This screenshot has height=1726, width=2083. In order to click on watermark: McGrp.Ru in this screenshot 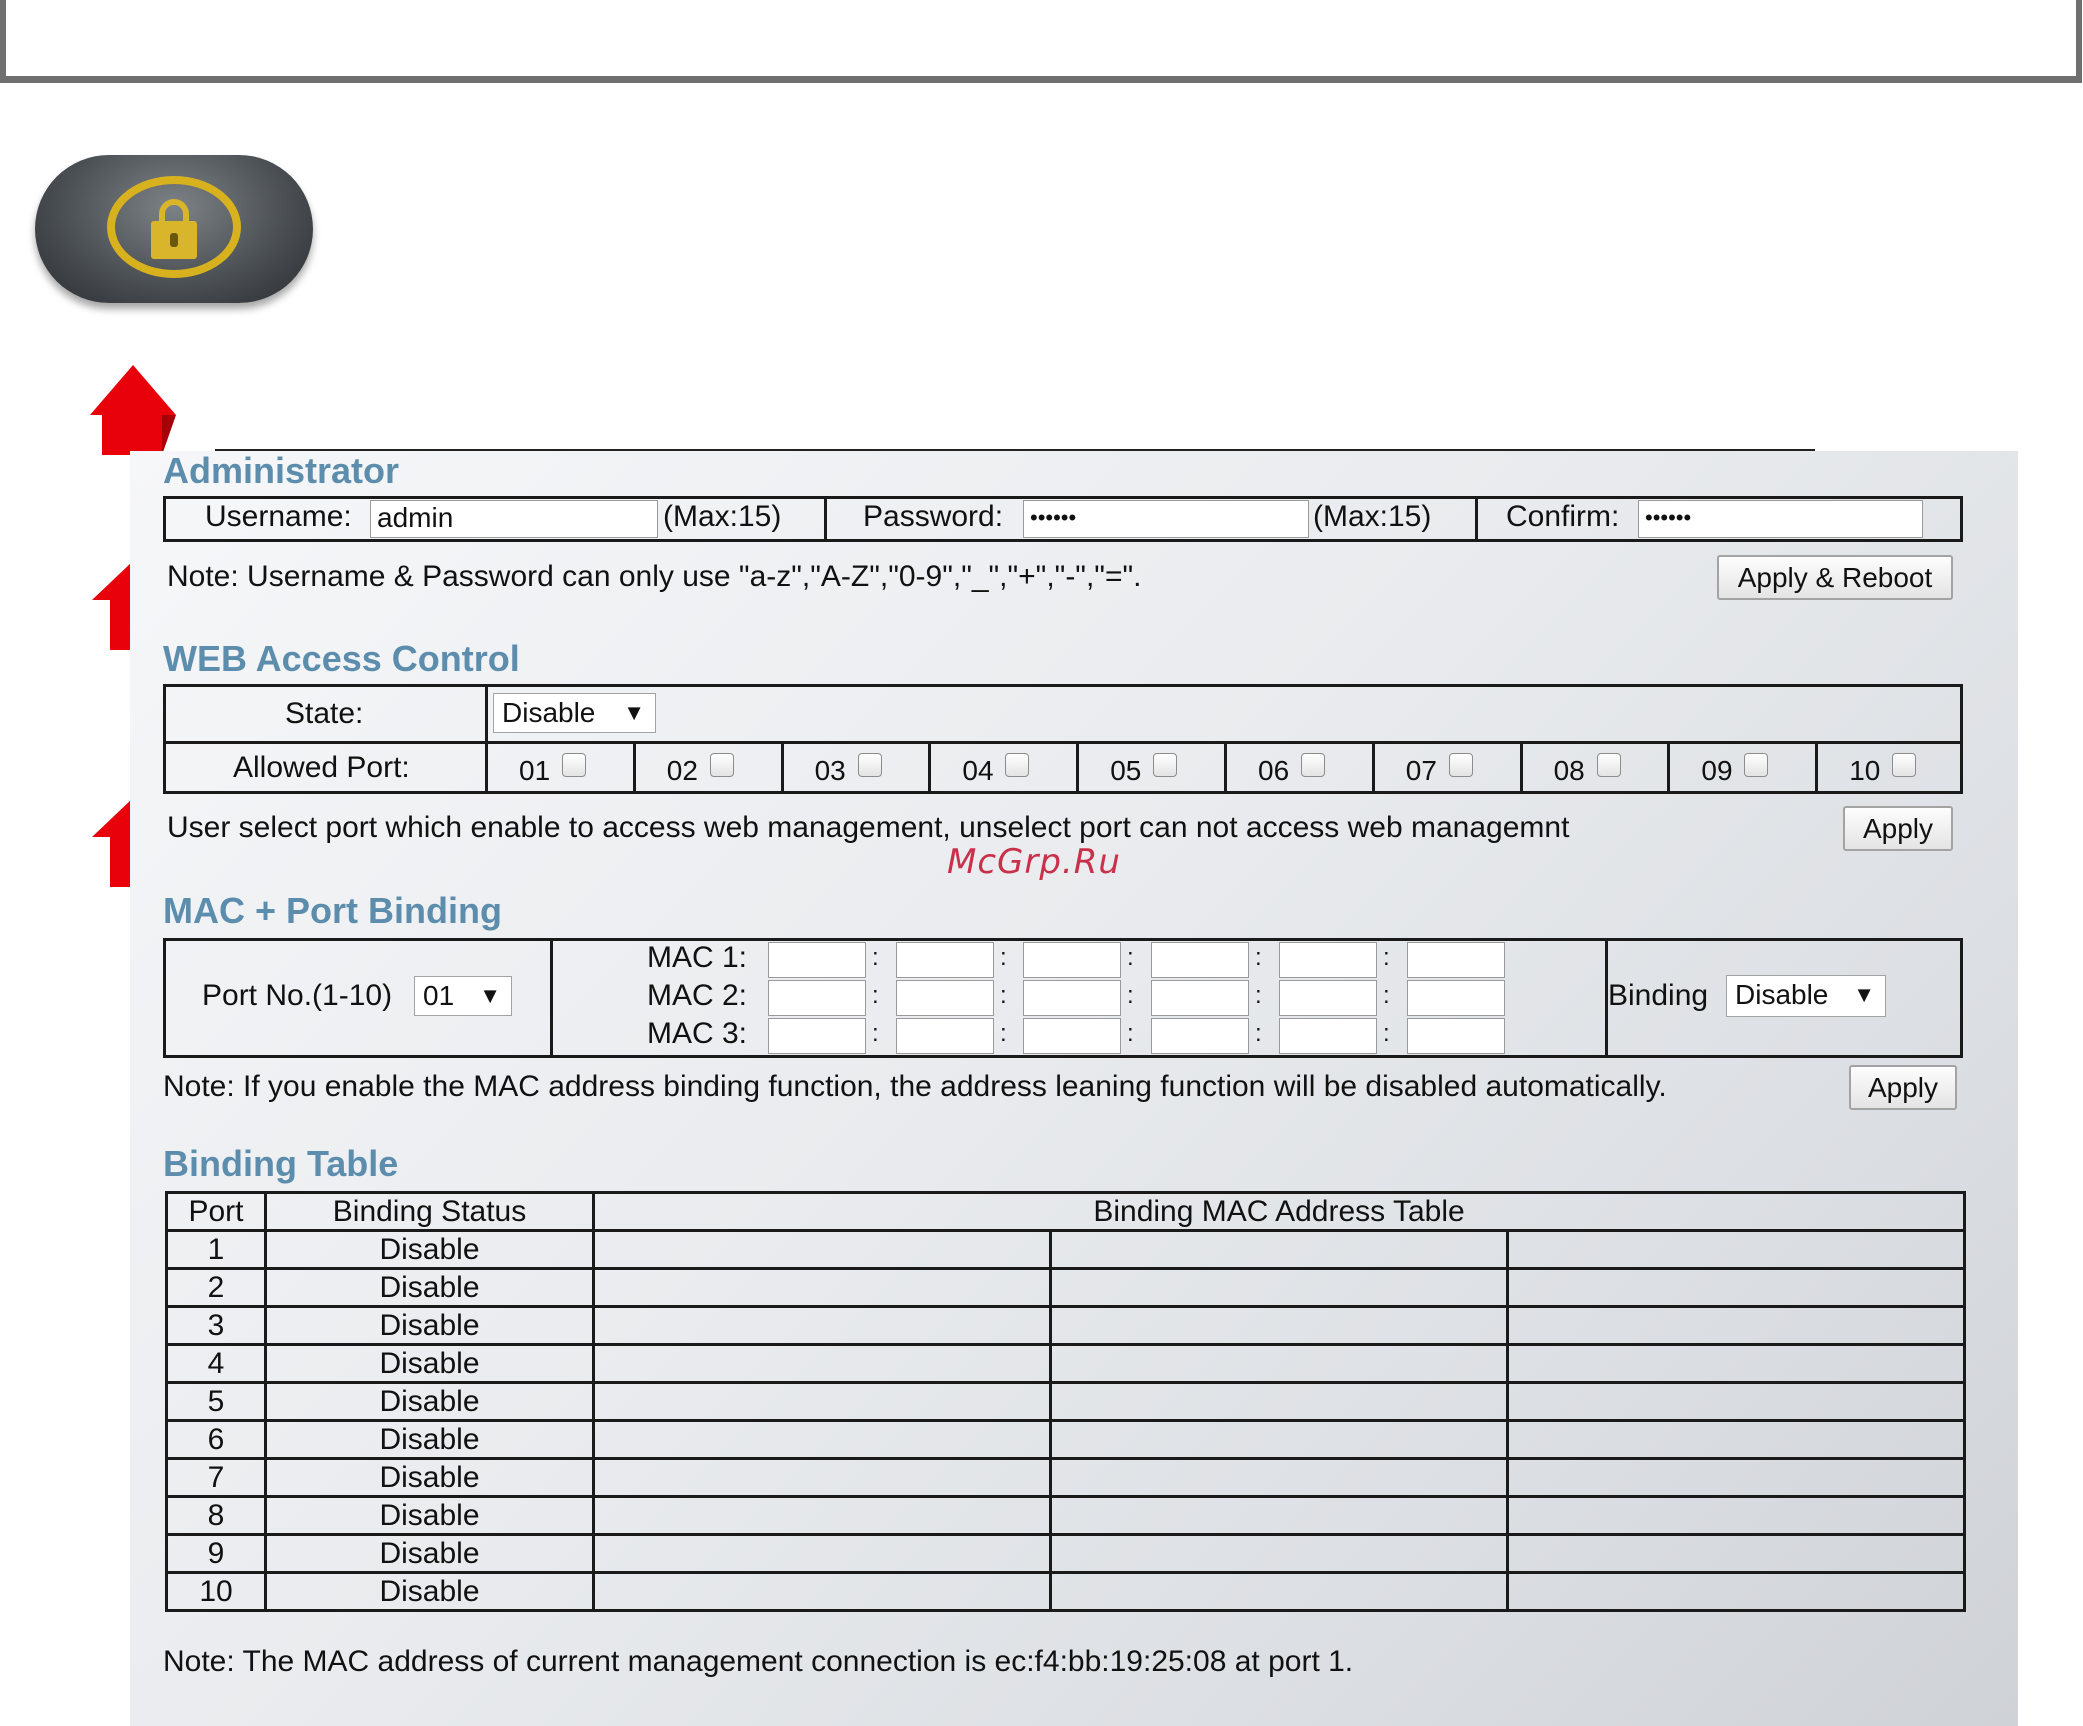, I will do `click(1034, 862)`.